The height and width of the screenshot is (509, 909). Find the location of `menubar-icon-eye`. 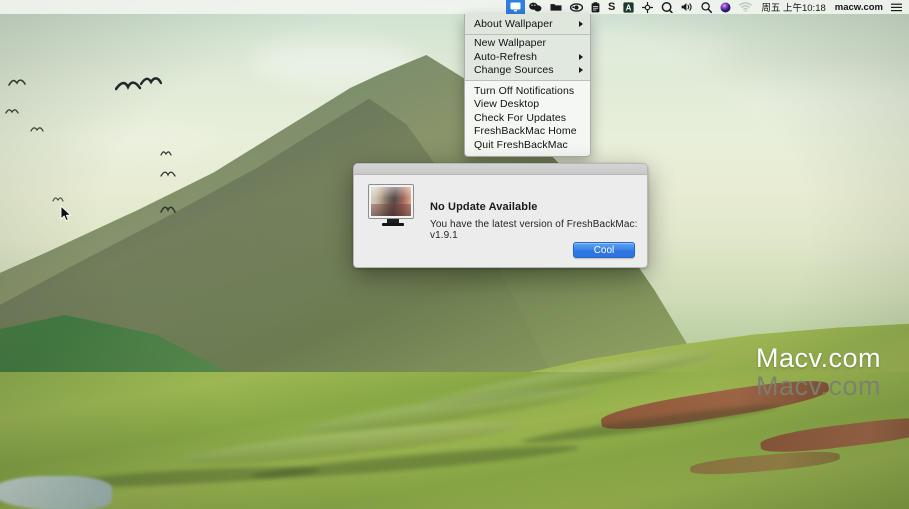

menubar-icon-eye is located at coordinates (576, 7).